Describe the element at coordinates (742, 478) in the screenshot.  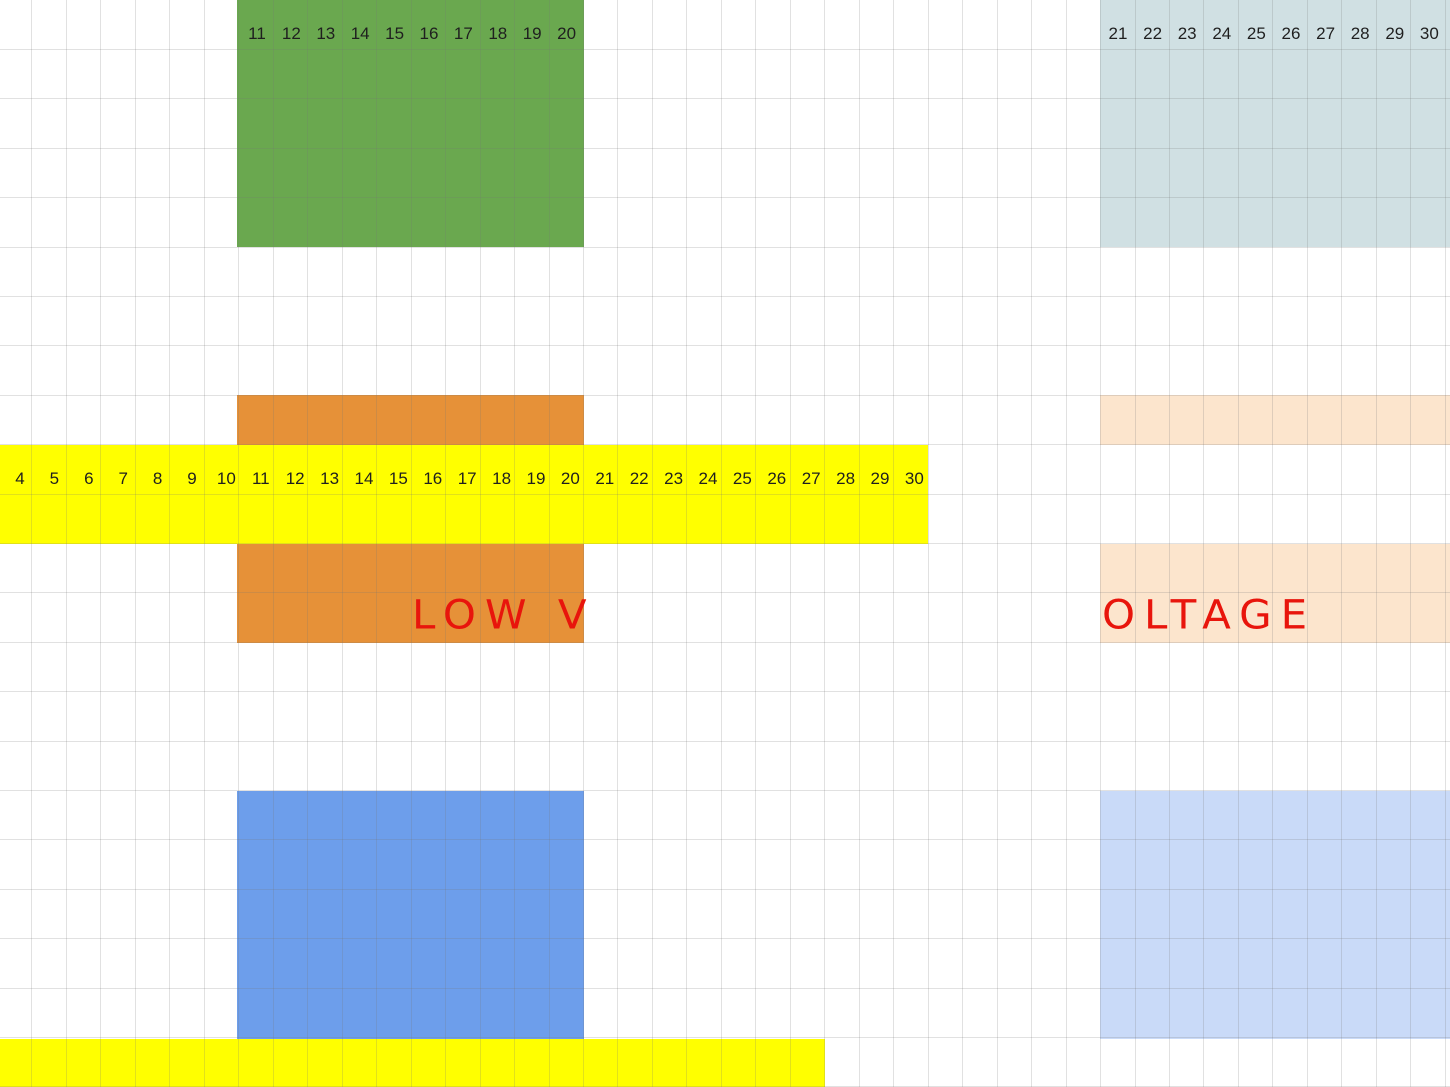
I see `yellow-label-25: 25` at that location.